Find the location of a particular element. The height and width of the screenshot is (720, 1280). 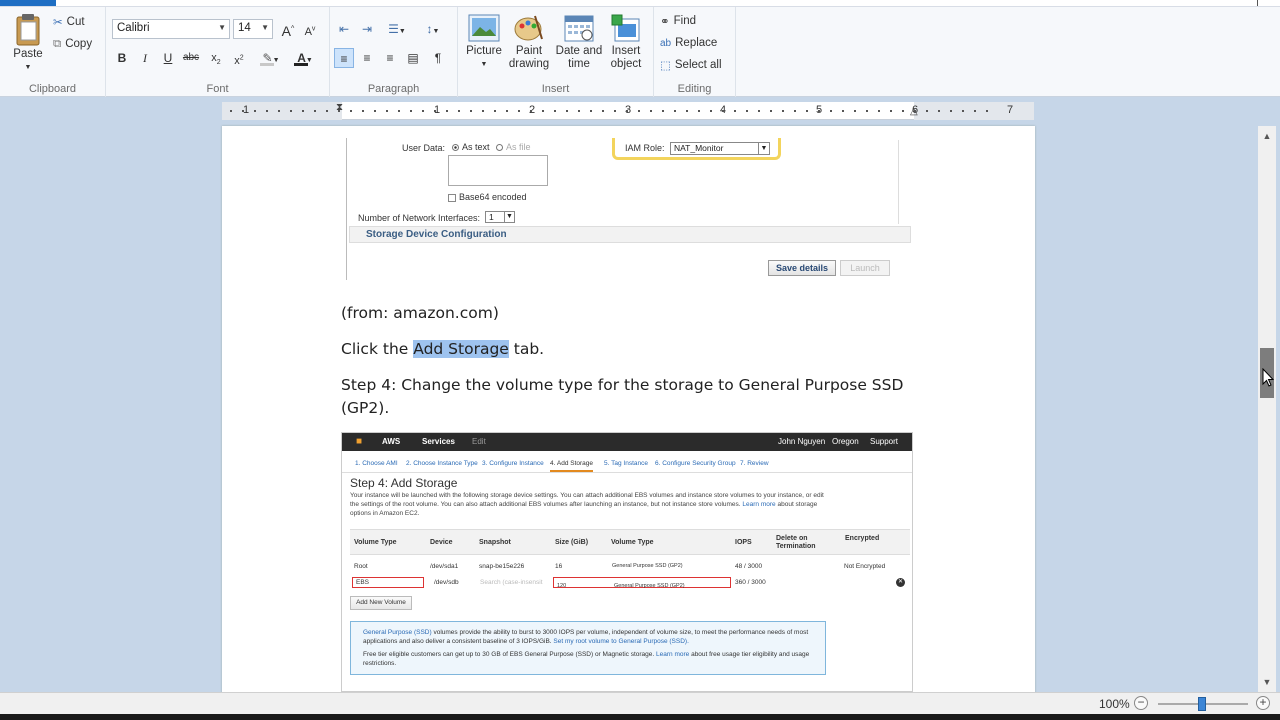

wizard-step-current: 4. Add Storage is located at coordinates (572, 466).